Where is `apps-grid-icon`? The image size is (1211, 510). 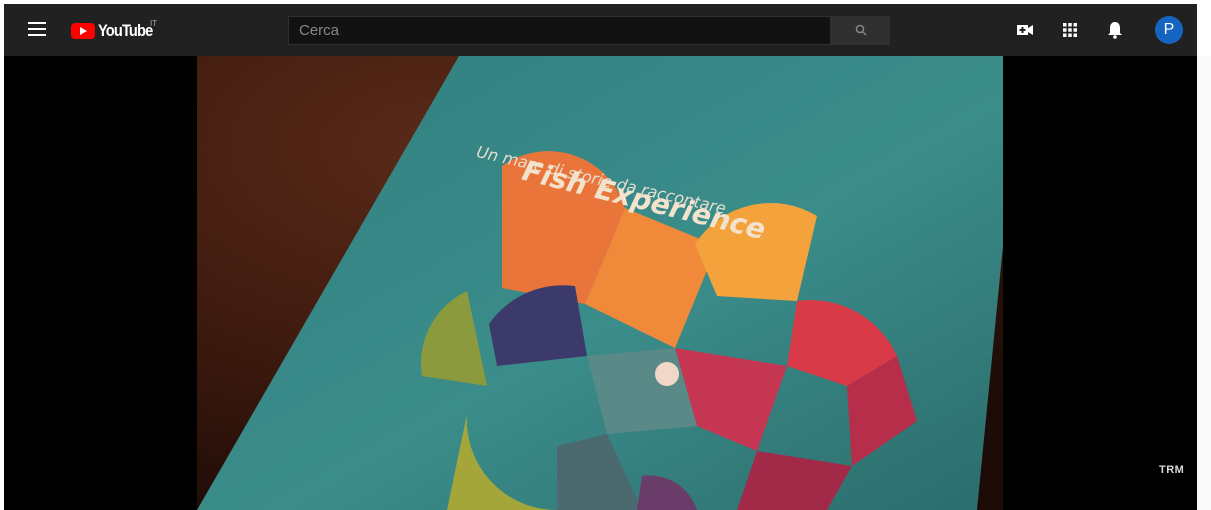 apps-grid-icon is located at coordinates (1070, 30).